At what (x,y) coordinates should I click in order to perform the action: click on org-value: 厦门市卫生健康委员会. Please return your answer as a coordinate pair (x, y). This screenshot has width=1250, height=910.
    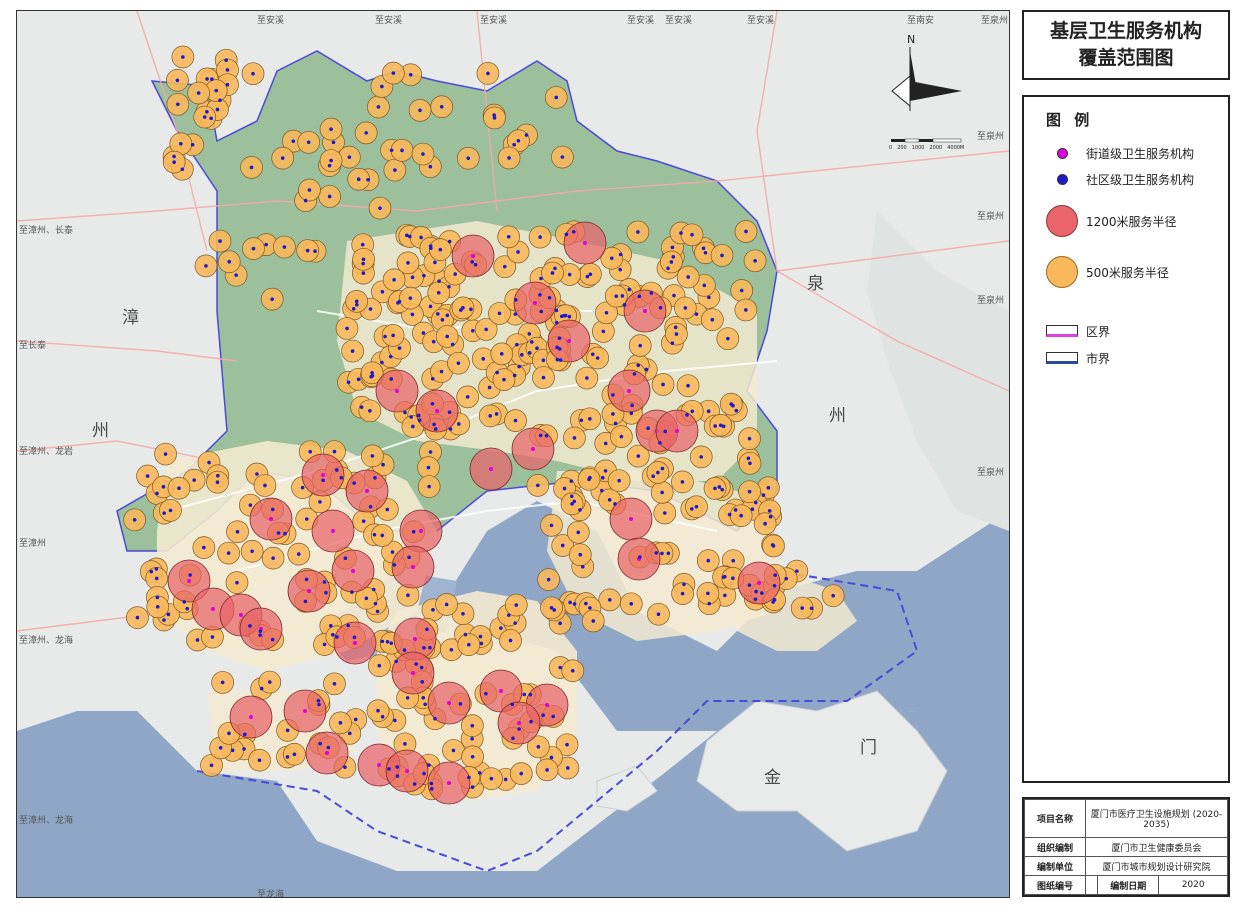
    Looking at the image, I should click on (1156, 847).